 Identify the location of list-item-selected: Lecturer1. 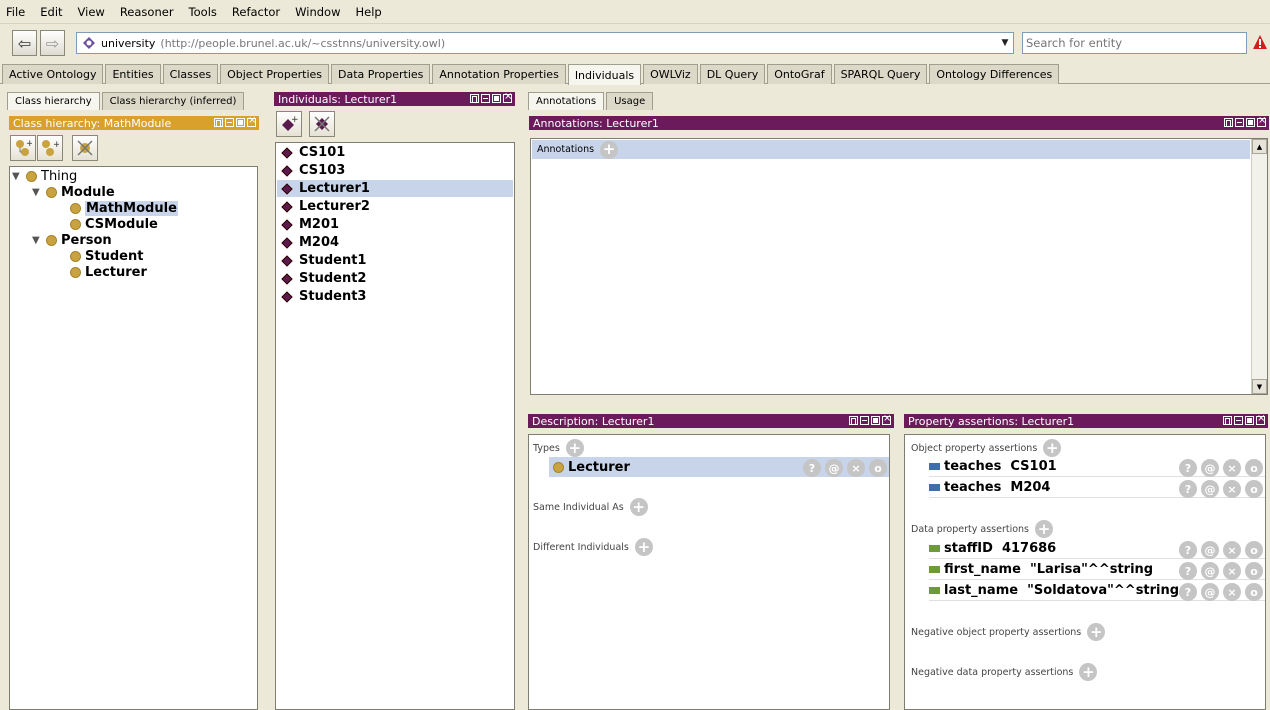
(395, 188).